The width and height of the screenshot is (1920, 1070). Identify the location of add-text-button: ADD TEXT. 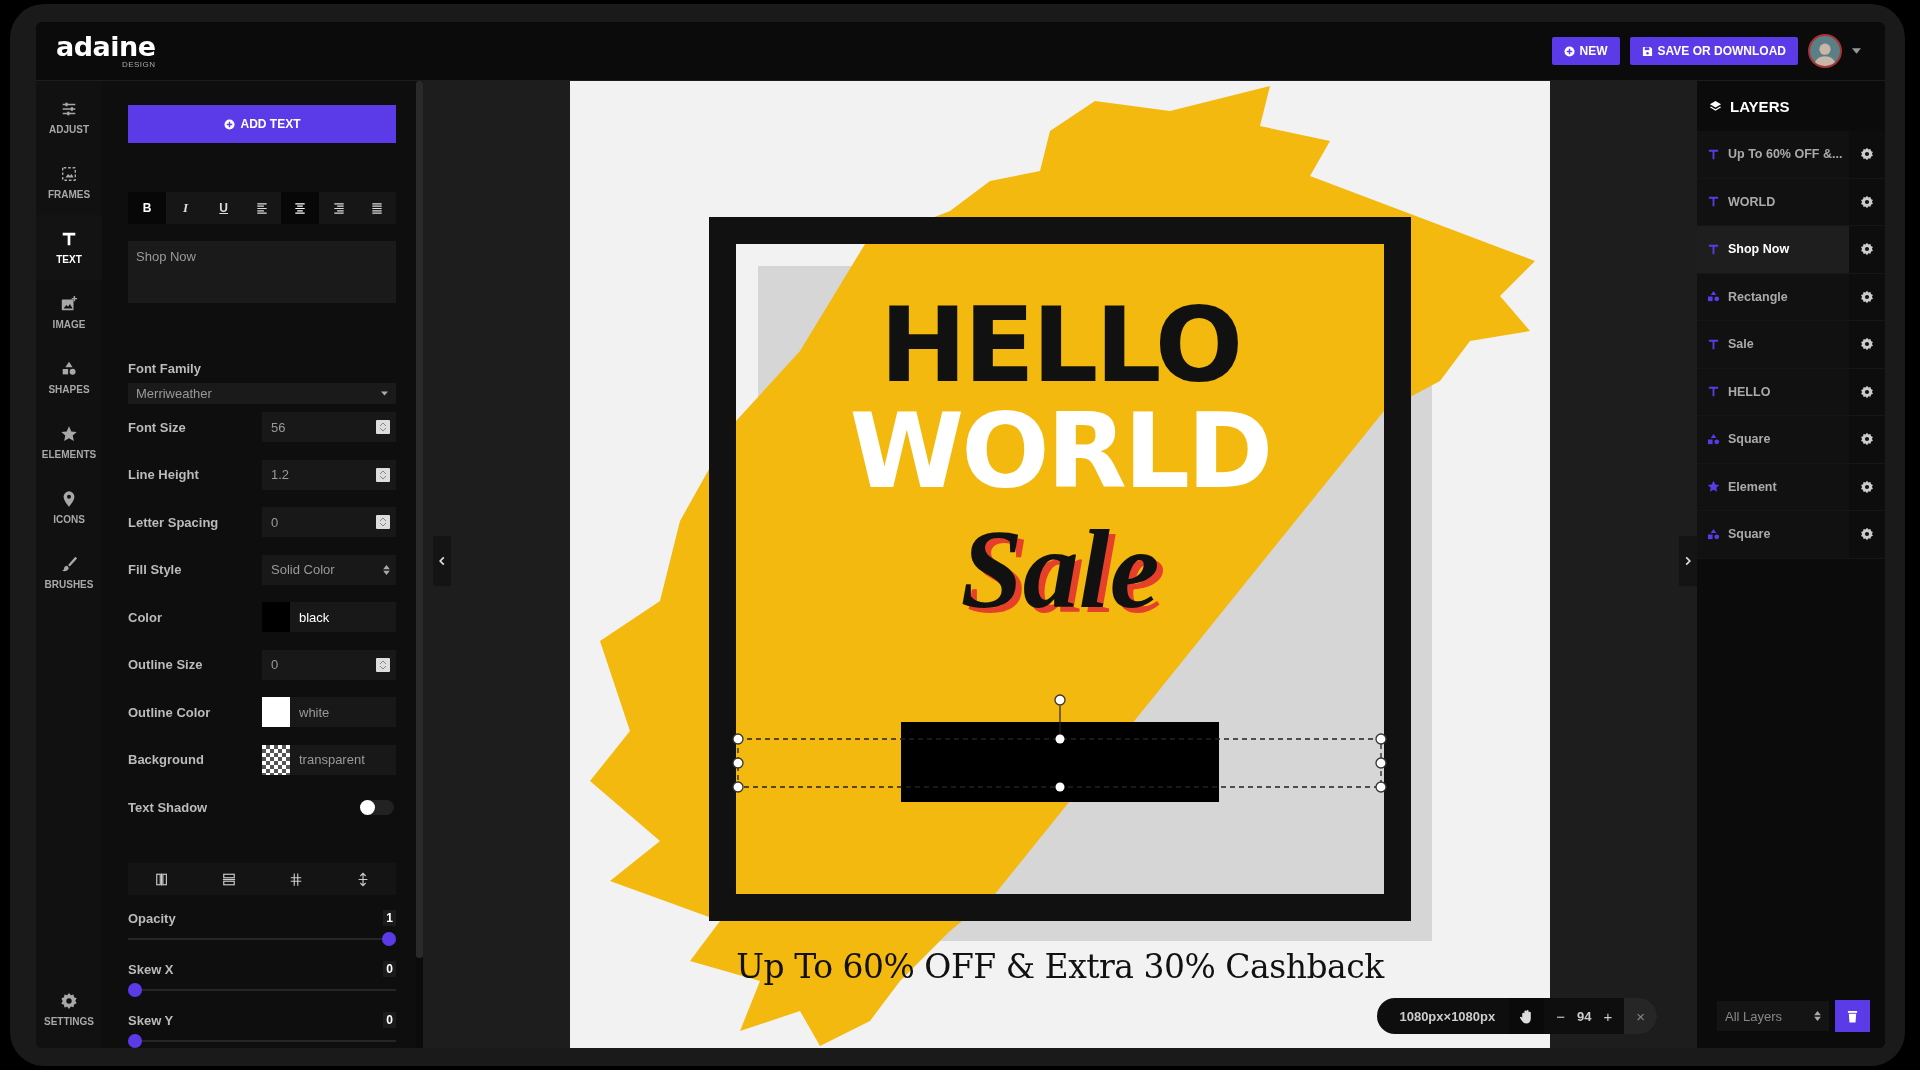
(262, 124).